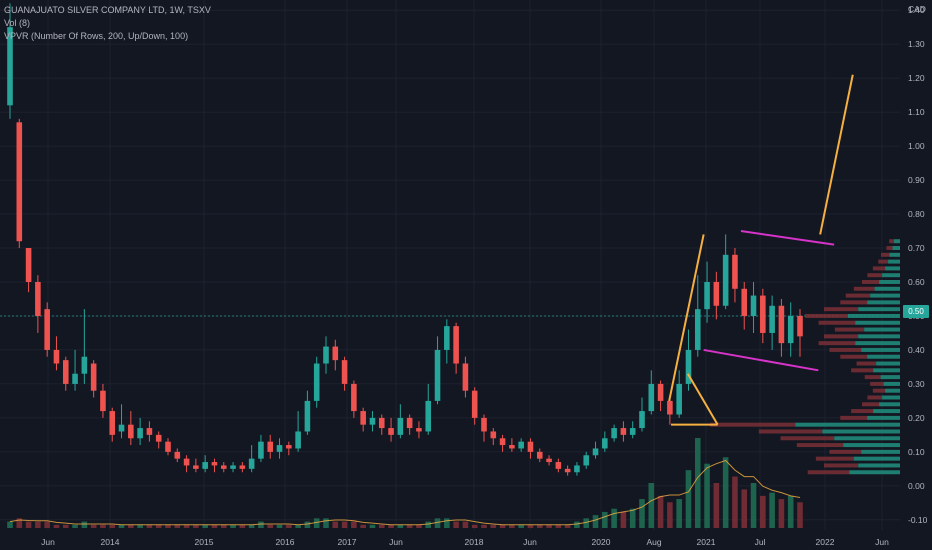 This screenshot has width=932, height=550. Describe the element at coordinates (825, 542) in the screenshot. I see `time-tick-label: 2022` at that location.